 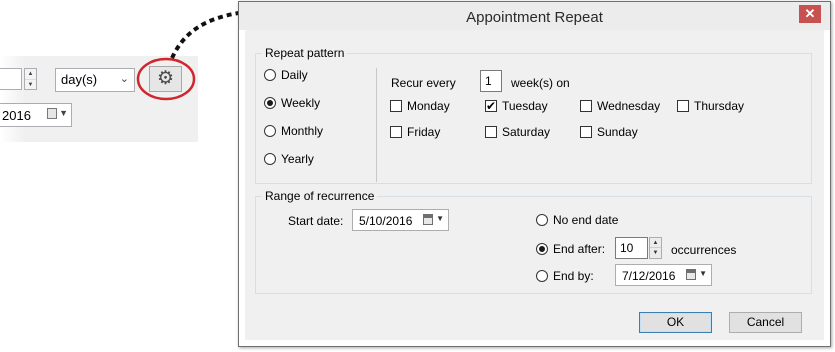 What do you see at coordinates (488, 81) in the screenshot?
I see `recur-every-value: 1` at bounding box center [488, 81].